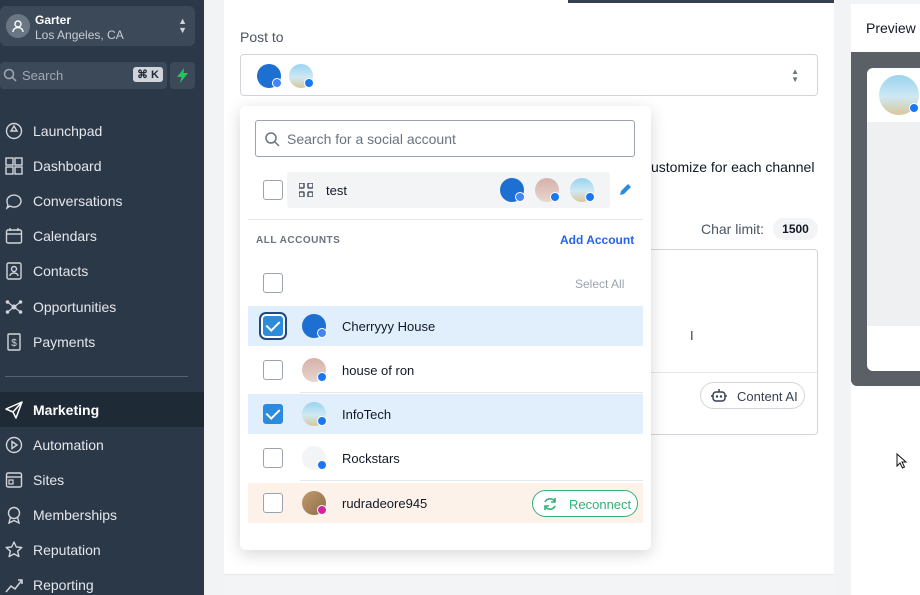 This screenshot has width=920, height=595. I want to click on sidebar-item-label: Conversations, so click(78, 201).